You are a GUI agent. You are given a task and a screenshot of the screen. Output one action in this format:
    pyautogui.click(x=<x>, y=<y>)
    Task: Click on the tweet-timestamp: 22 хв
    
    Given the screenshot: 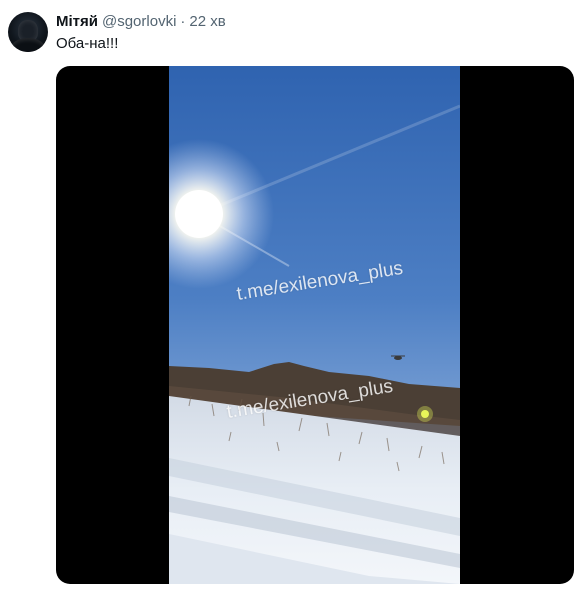 What is the action you would take?
    pyautogui.click(x=207, y=21)
    